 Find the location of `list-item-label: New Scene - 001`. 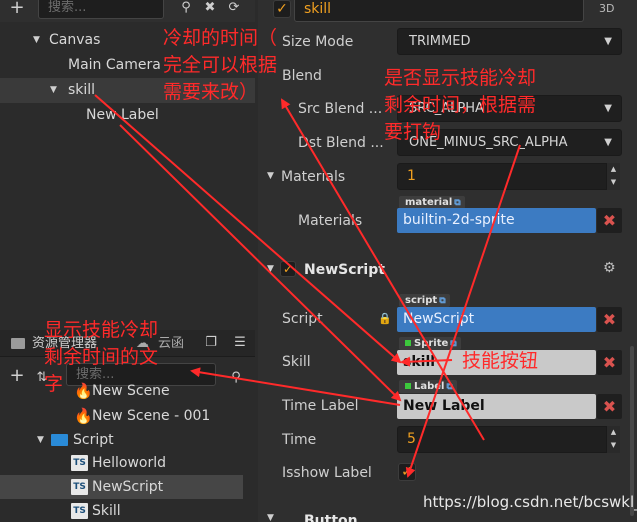

list-item-label: New Scene - 001 is located at coordinates (151, 416).